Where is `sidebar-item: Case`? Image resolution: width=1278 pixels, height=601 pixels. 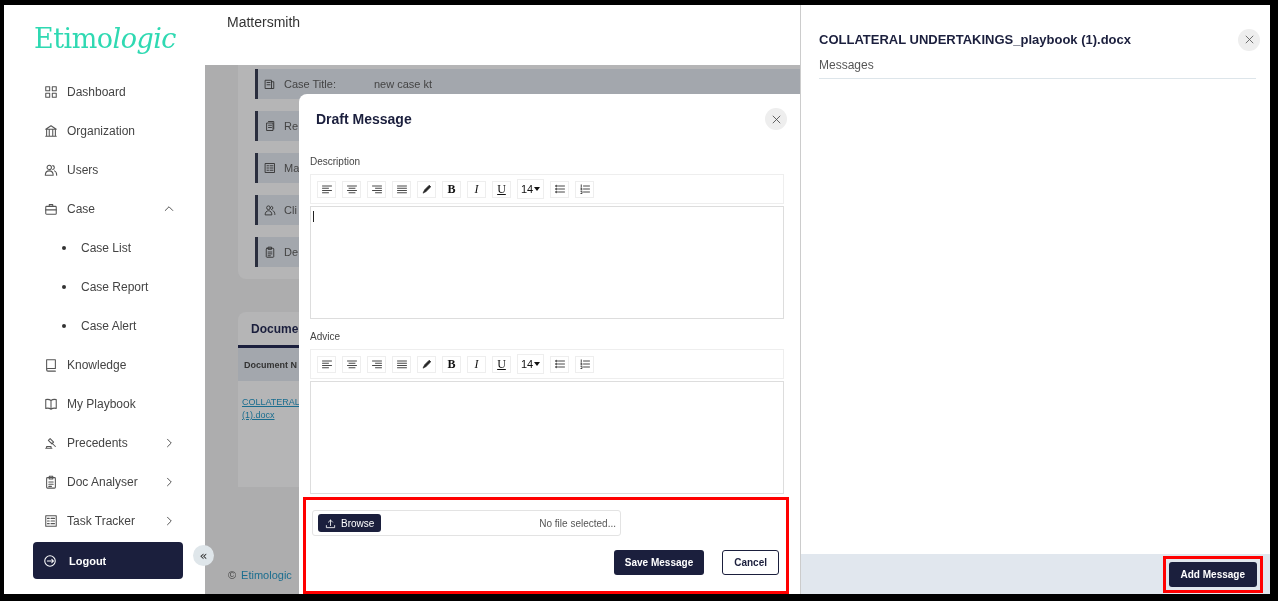
sidebar-item: Case is located at coordinates (104, 208).